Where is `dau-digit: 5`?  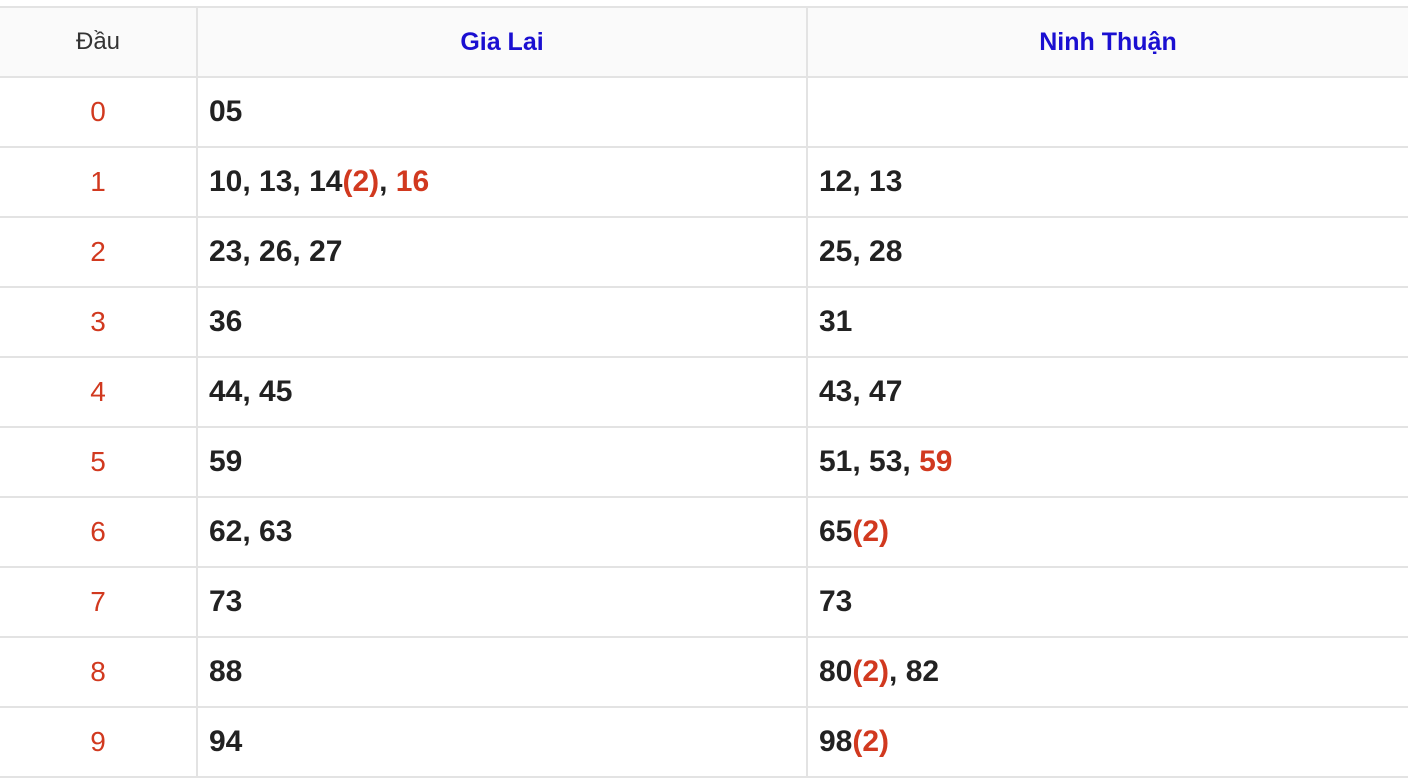
dau-digit: 5 is located at coordinates (98, 461).